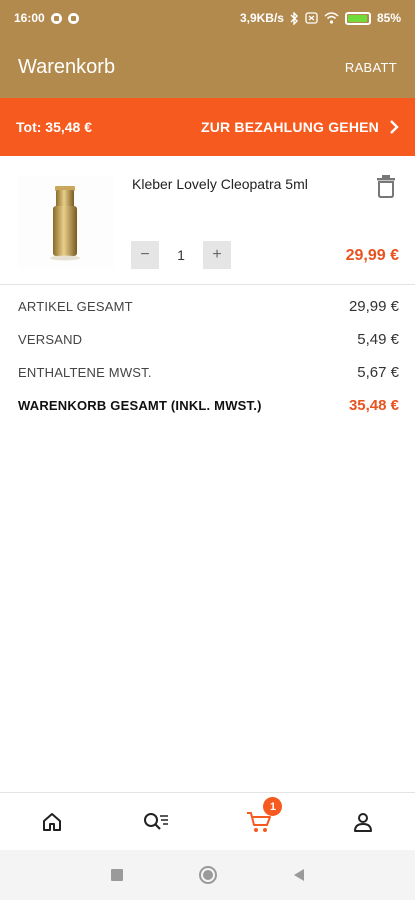  Describe the element at coordinates (378, 372) in the screenshot. I see `summary-value: 5,67 €` at that location.